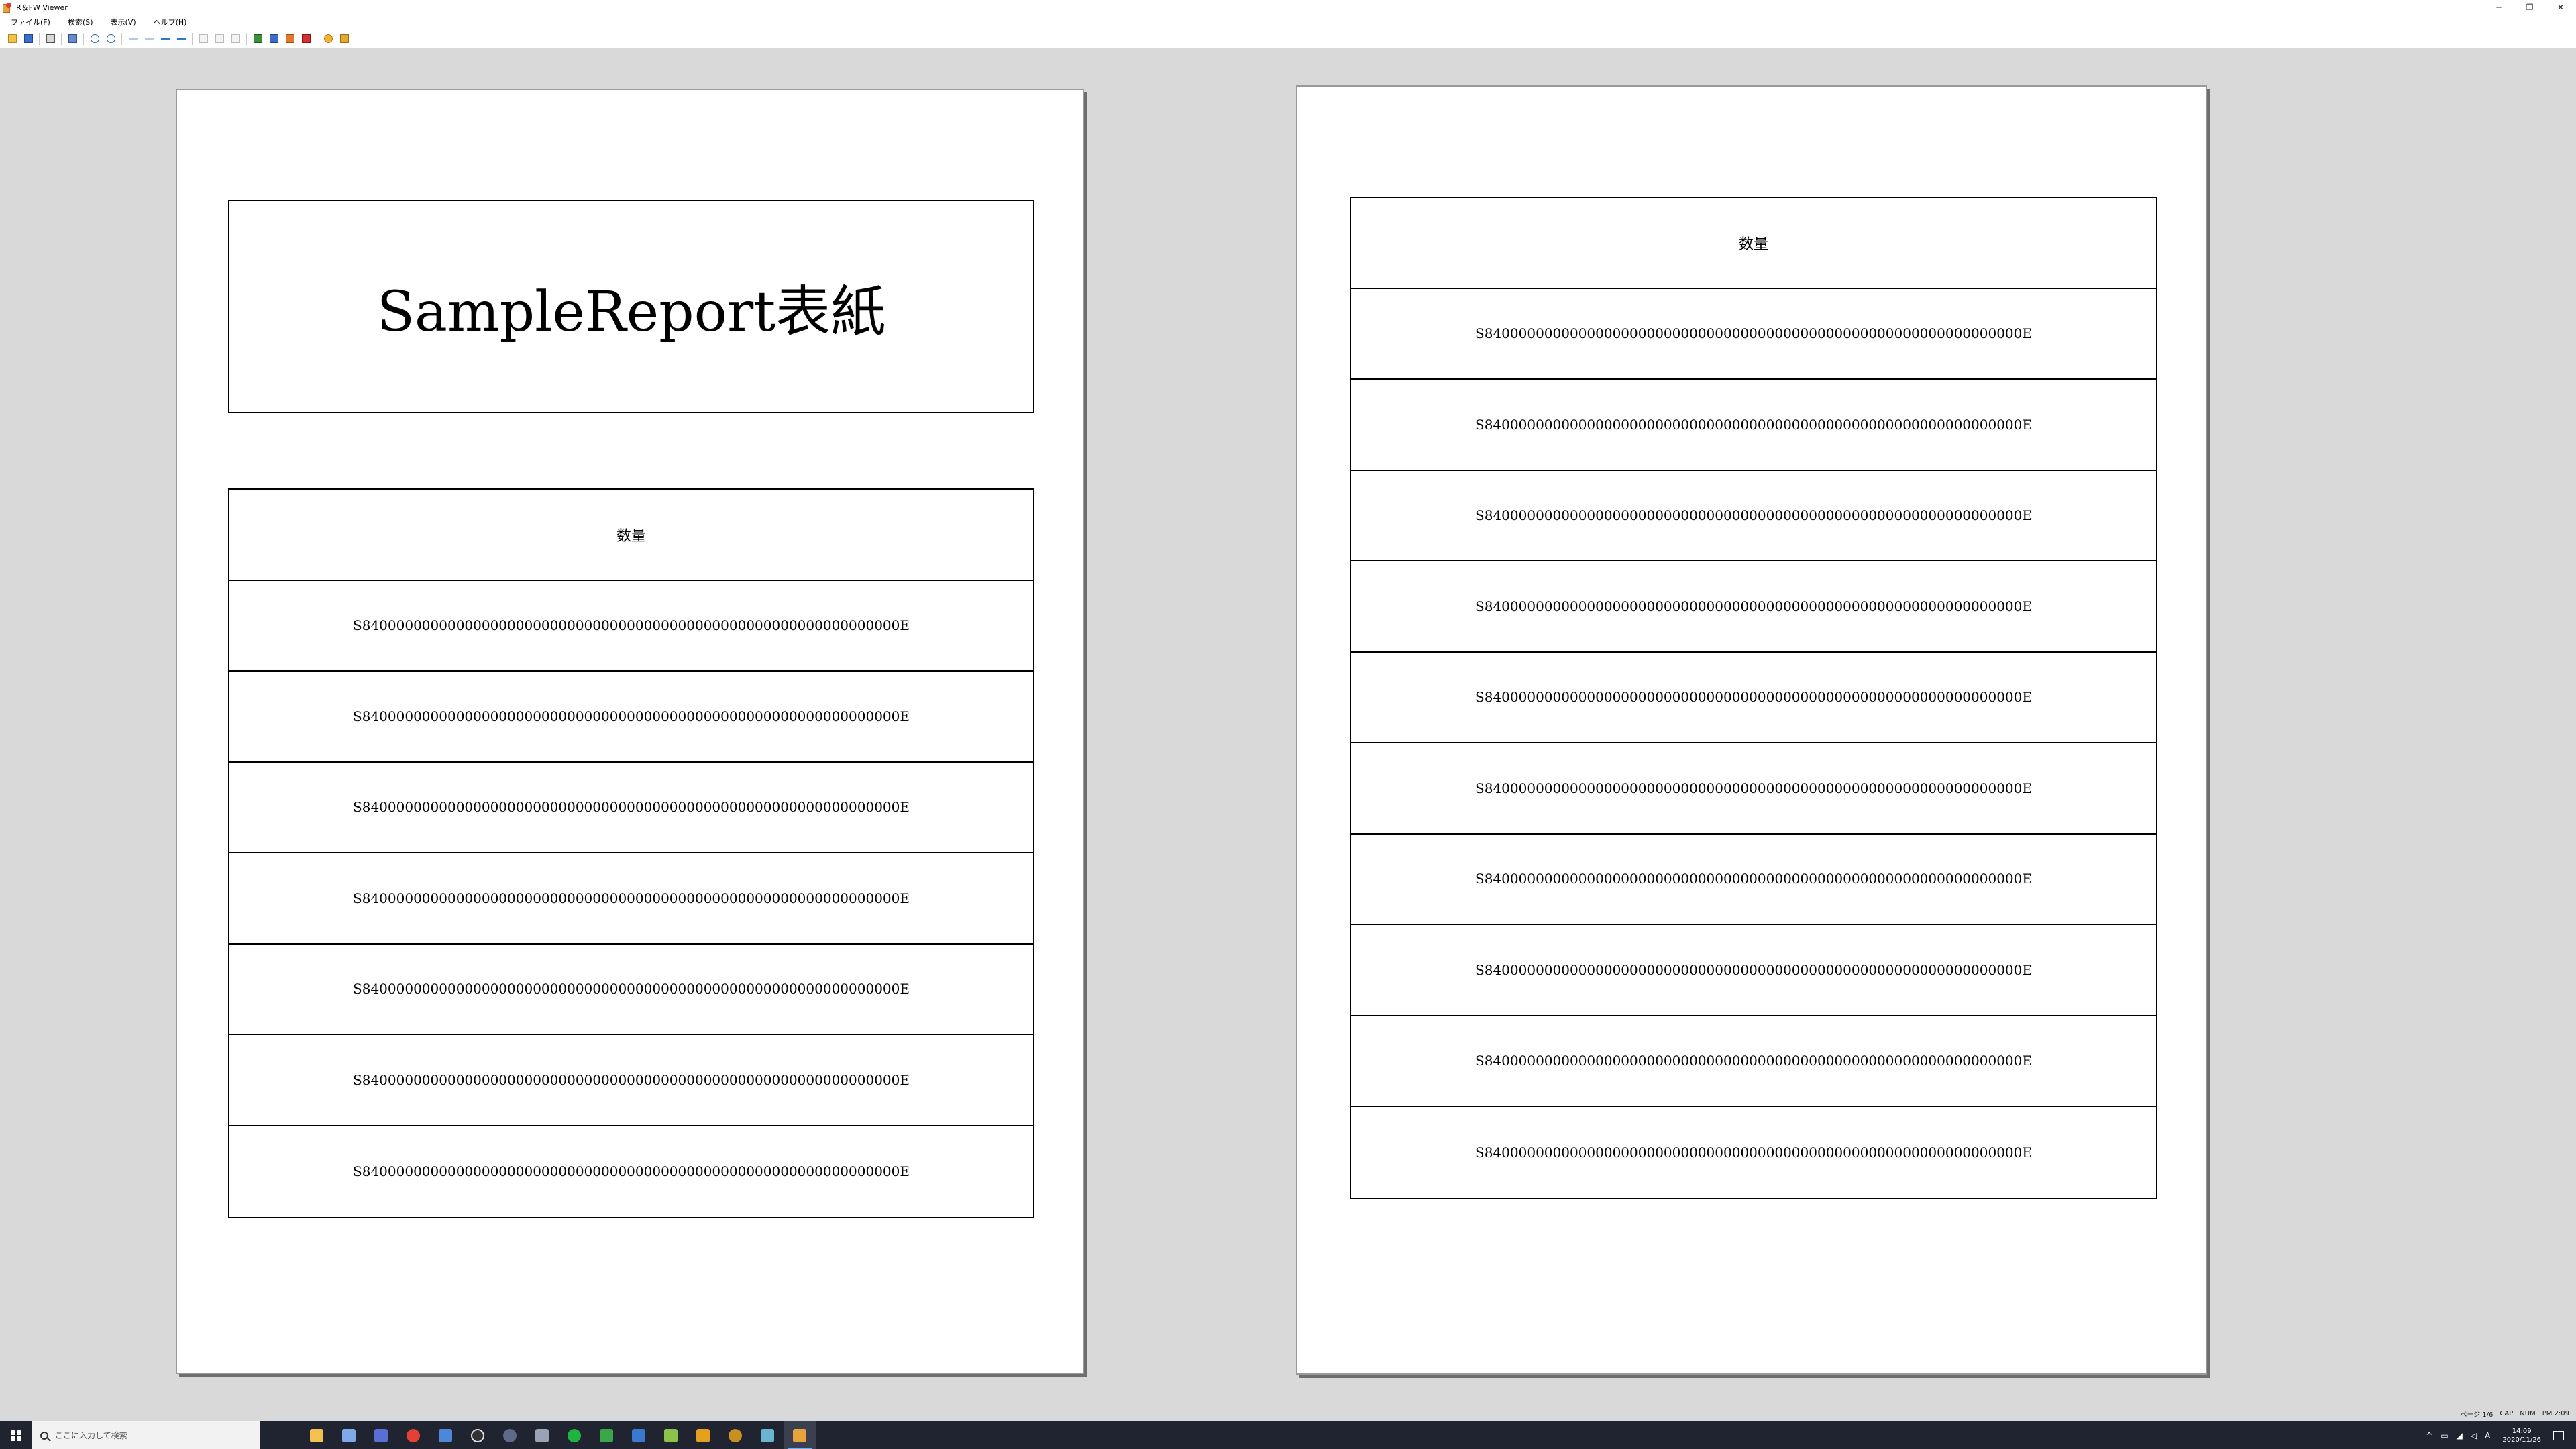  What do you see at coordinates (50, 39) in the screenshot?
I see `print-button` at bounding box center [50, 39].